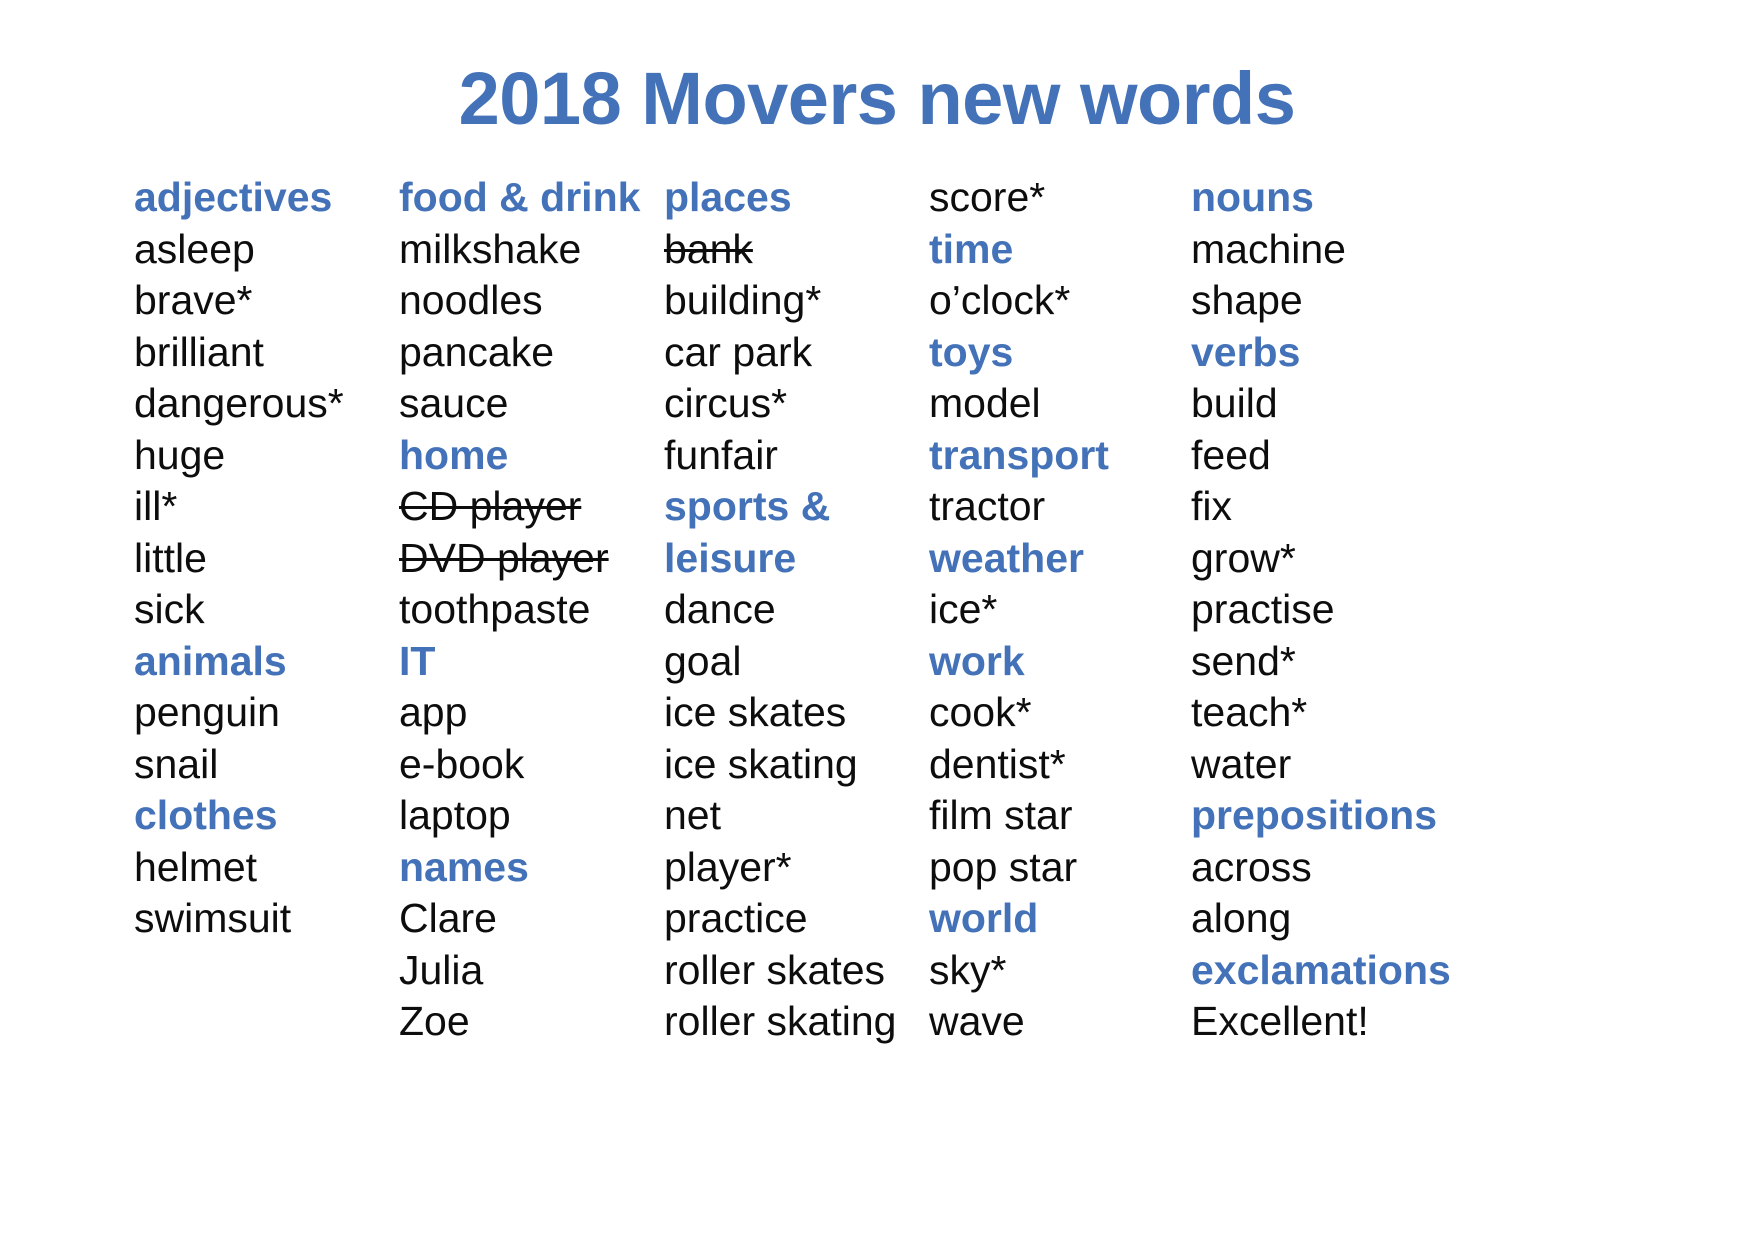  I want to click on category-heading: adjectives, so click(233, 197).